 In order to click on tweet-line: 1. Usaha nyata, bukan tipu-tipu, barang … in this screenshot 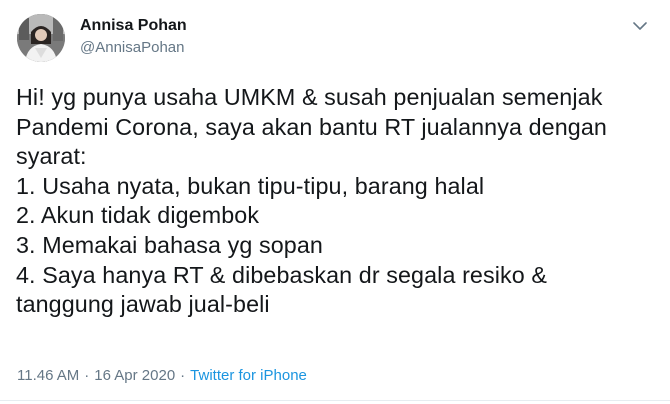, I will do `click(250, 185)`.